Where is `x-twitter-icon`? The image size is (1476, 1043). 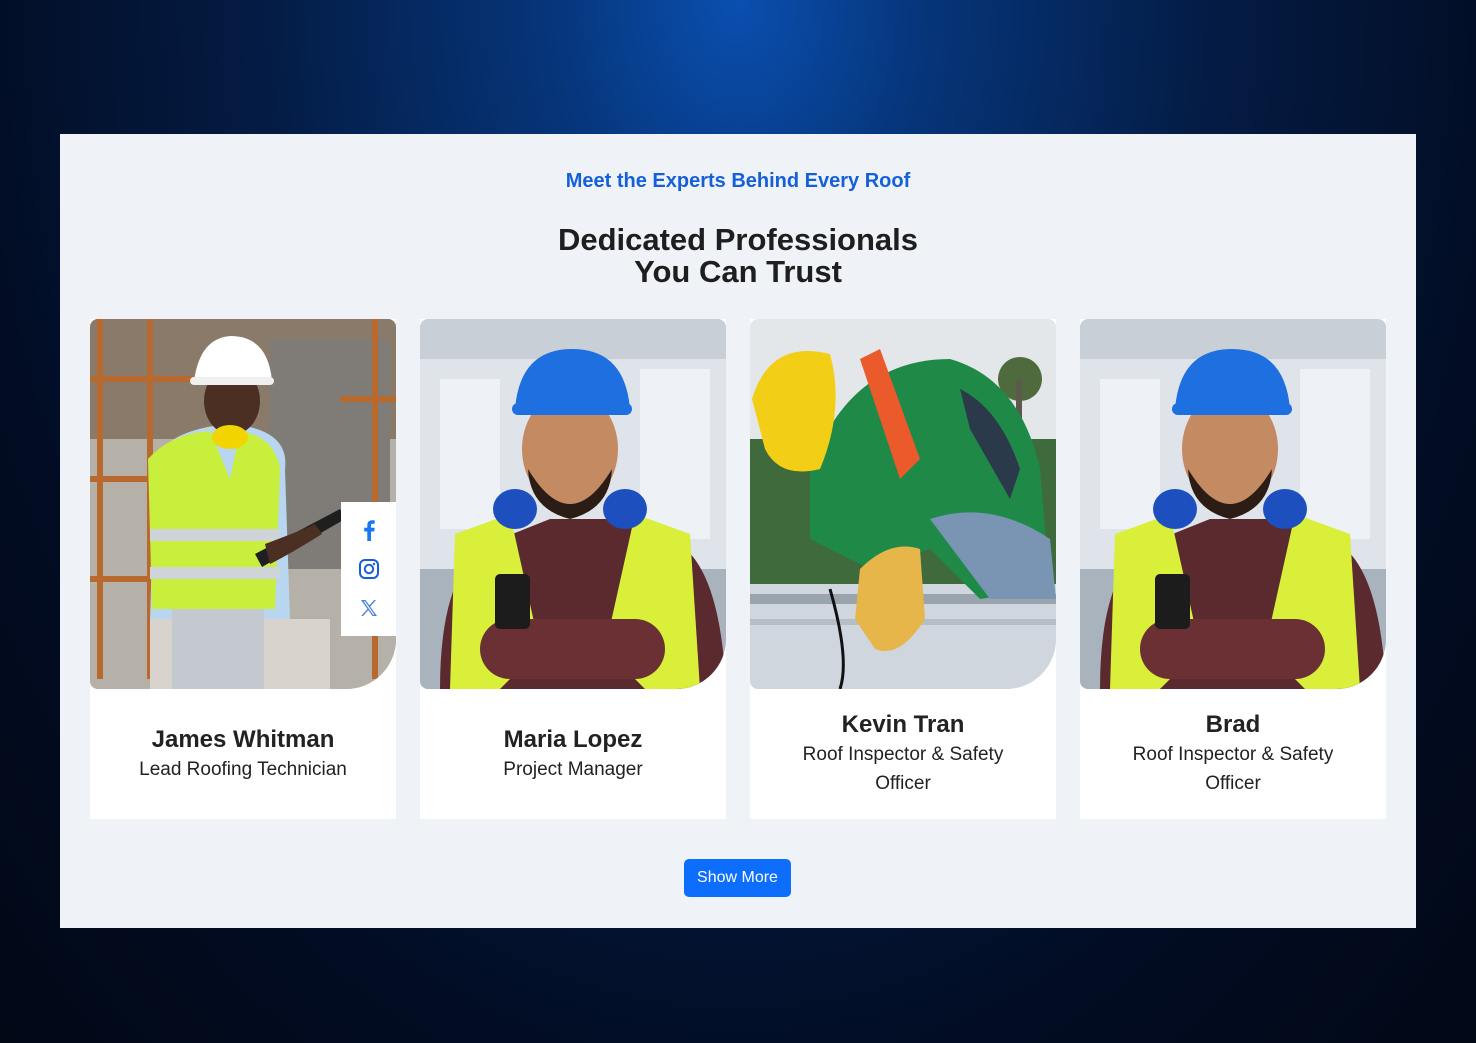
x-twitter-icon is located at coordinates (369, 608).